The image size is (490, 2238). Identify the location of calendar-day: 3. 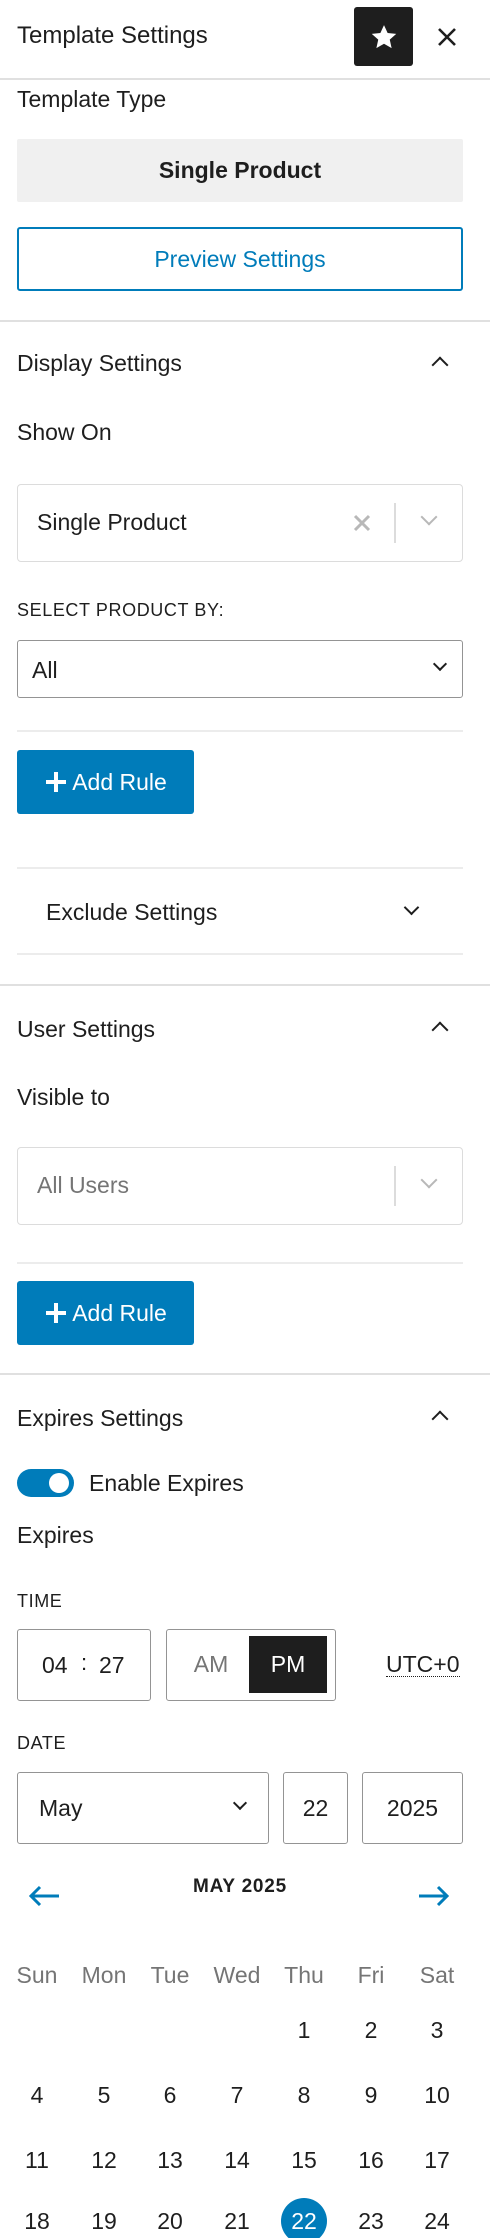
(437, 2030).